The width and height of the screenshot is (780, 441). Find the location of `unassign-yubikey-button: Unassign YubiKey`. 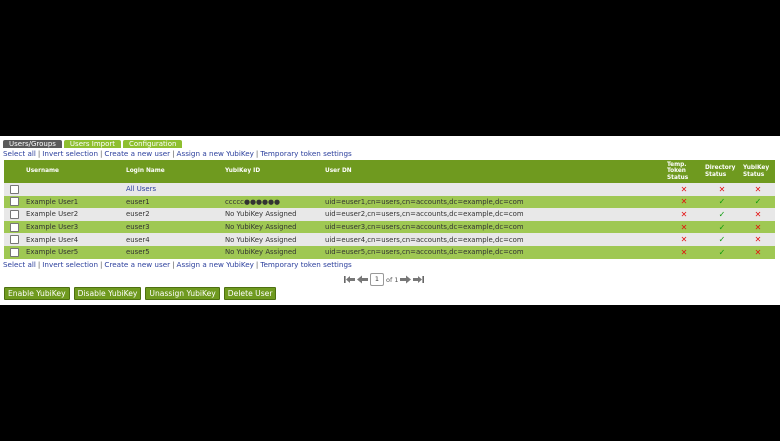

unassign-yubikey-button: Unassign YubiKey is located at coordinates (182, 293).